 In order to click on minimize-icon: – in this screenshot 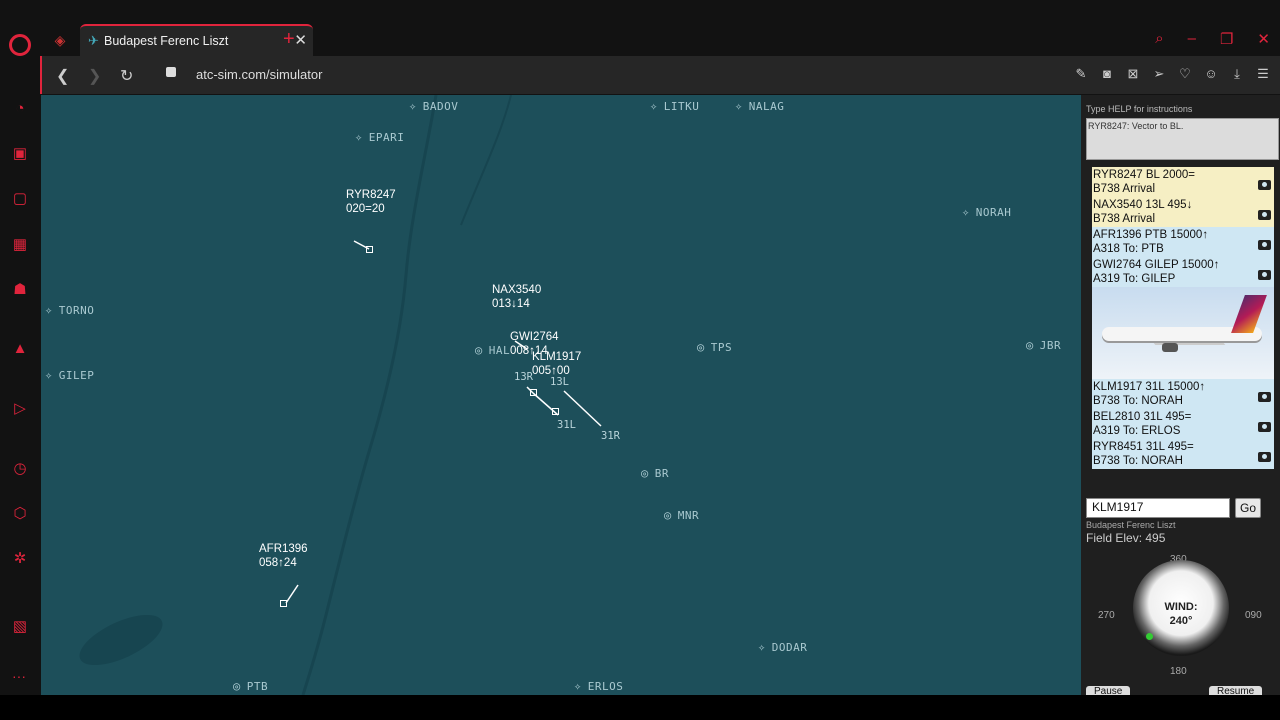, I will do `click(1192, 40)`.